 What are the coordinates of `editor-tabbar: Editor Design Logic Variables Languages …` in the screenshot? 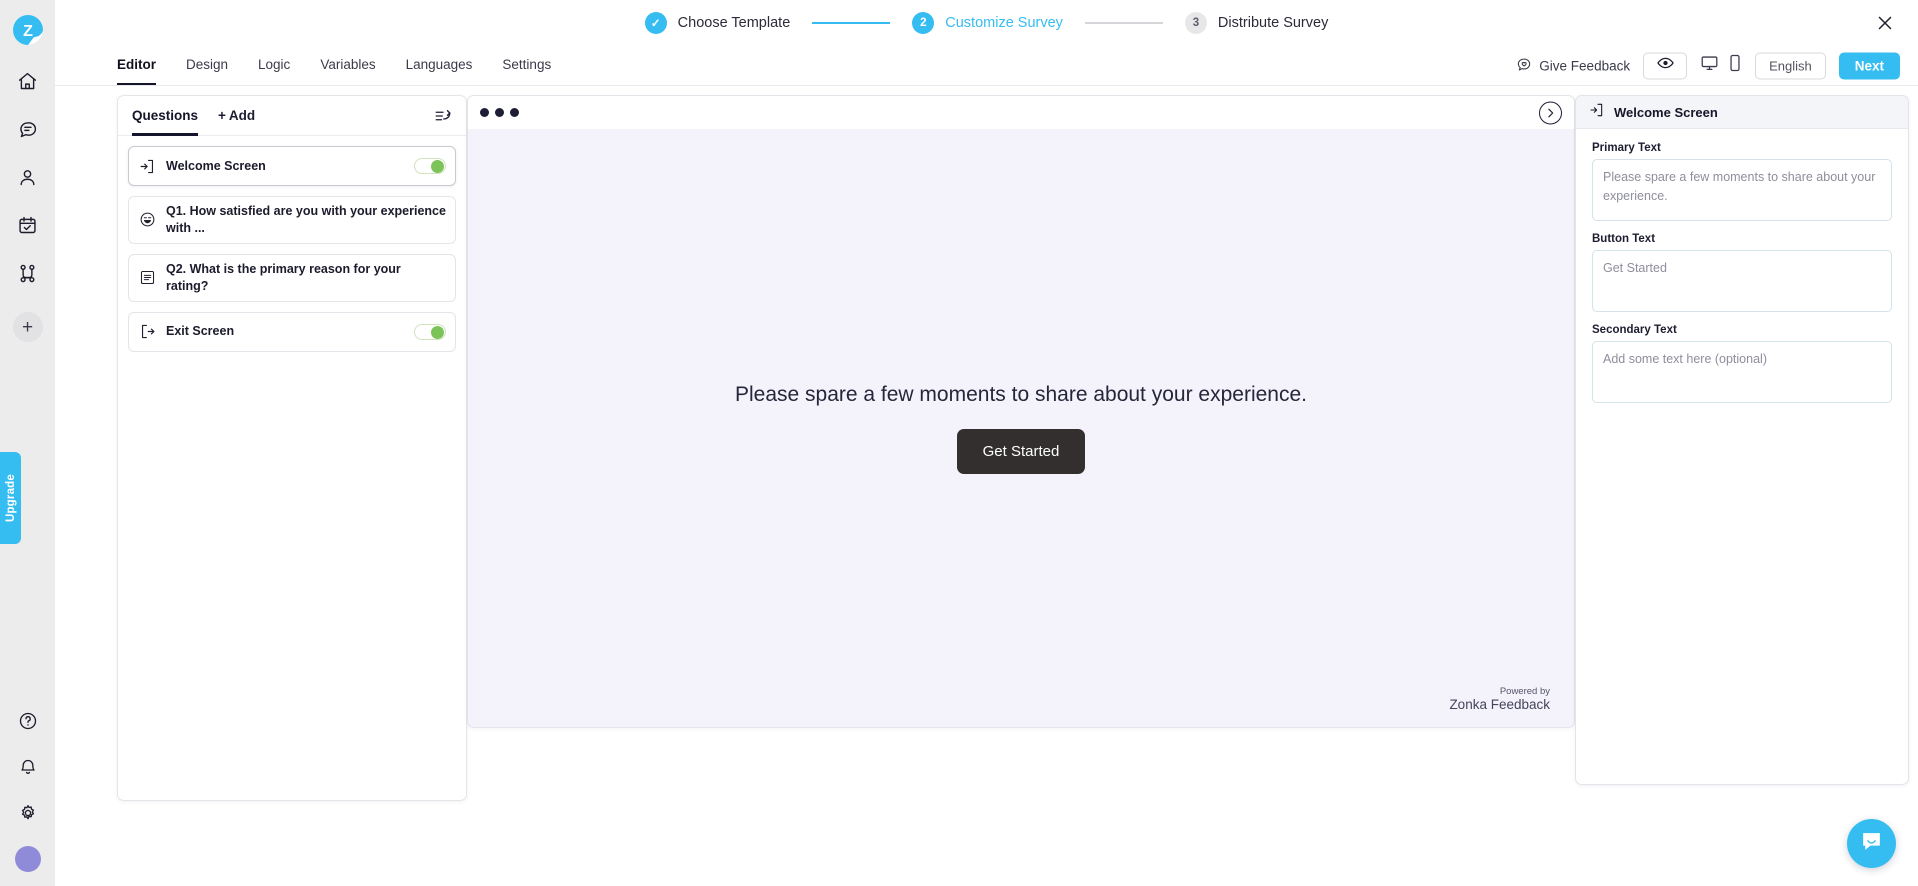 It's located at (986, 66).